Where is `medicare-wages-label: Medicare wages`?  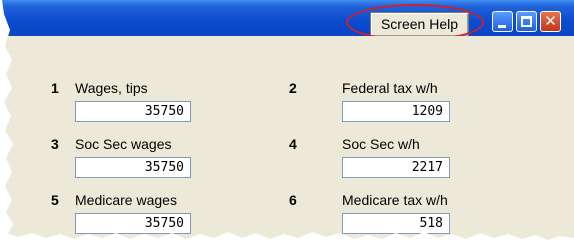 medicare-wages-label: Medicare wages is located at coordinates (126, 200).